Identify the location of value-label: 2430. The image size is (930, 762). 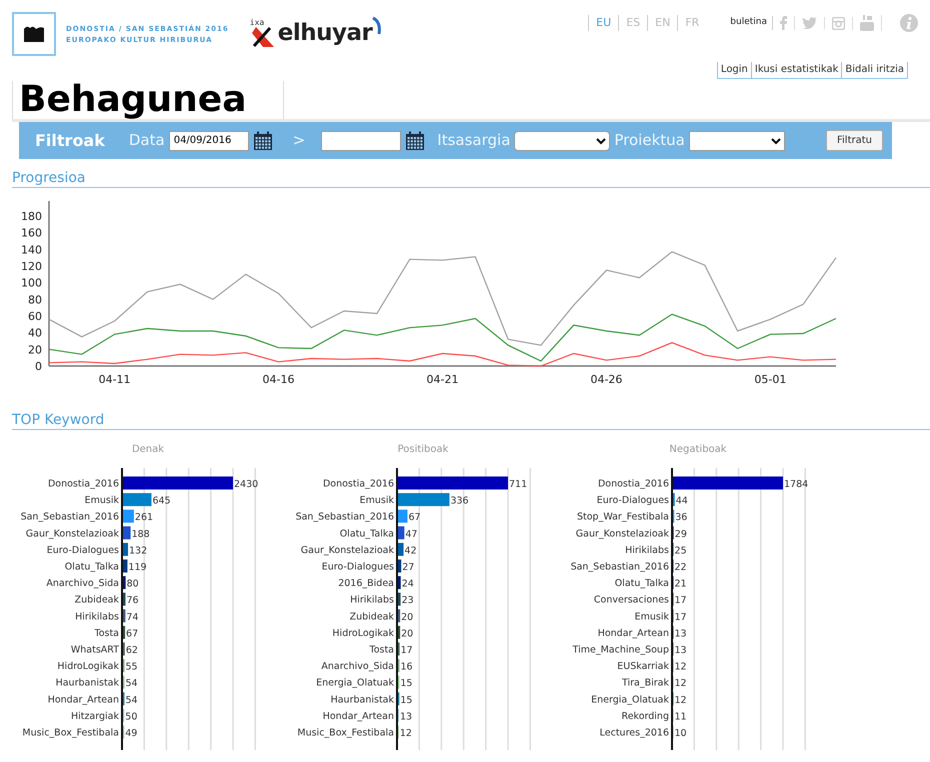
(246, 484).